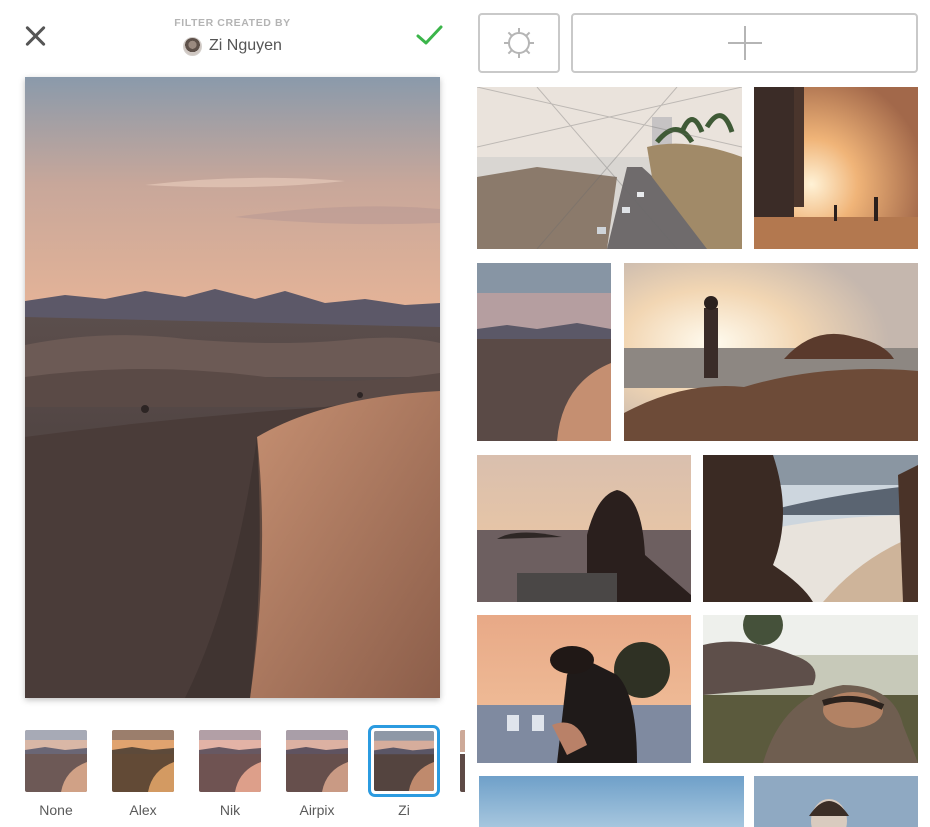 The width and height of the screenshot is (930, 827). I want to click on gallery-photo-man-cap, so click(584, 689).